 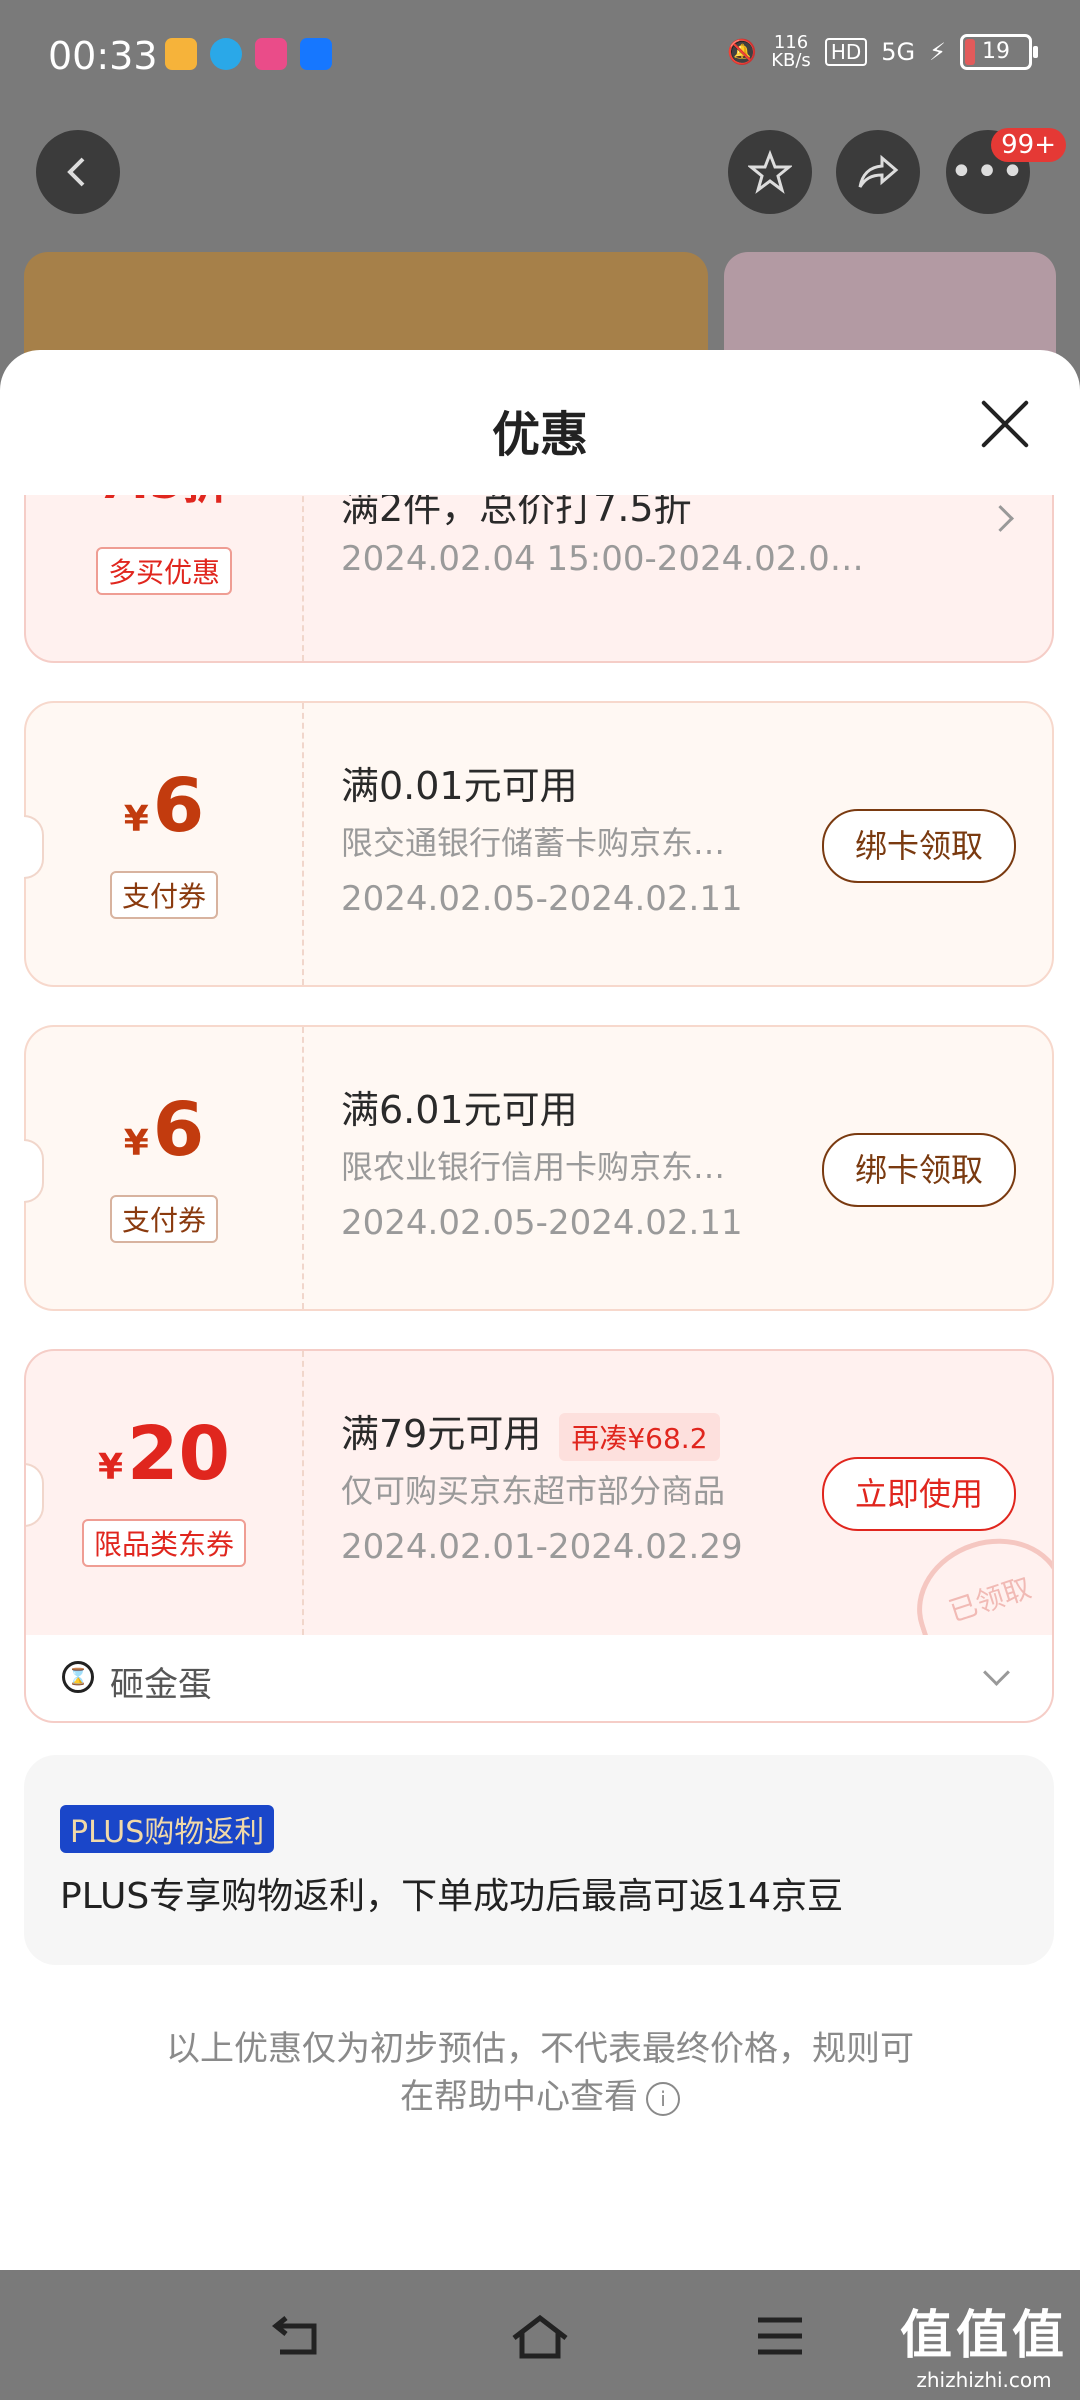 I want to click on back-icon, so click(x=294, y=2335).